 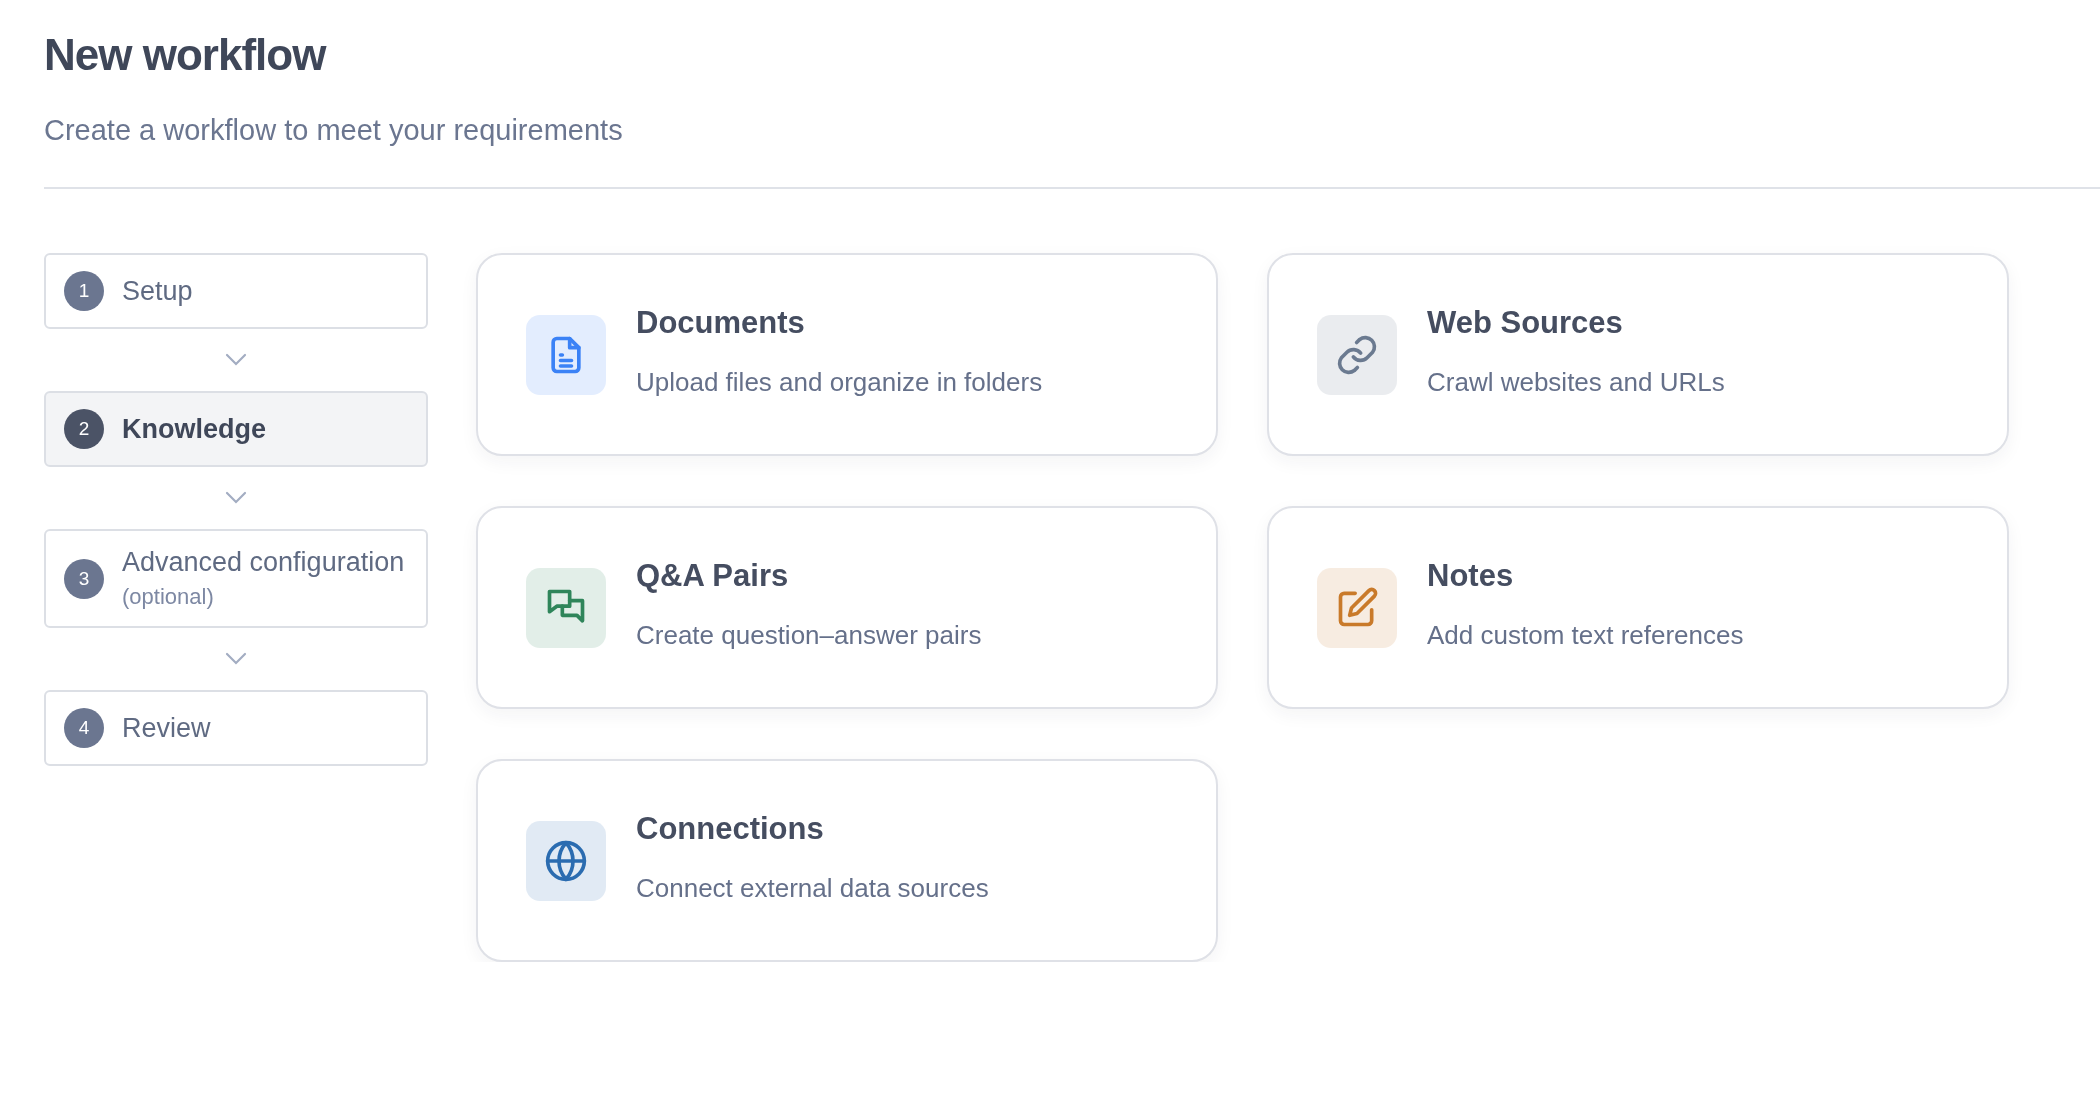 What do you see at coordinates (847, 354) in the screenshot?
I see `source-card: Documents Upload files and organize in folders` at bounding box center [847, 354].